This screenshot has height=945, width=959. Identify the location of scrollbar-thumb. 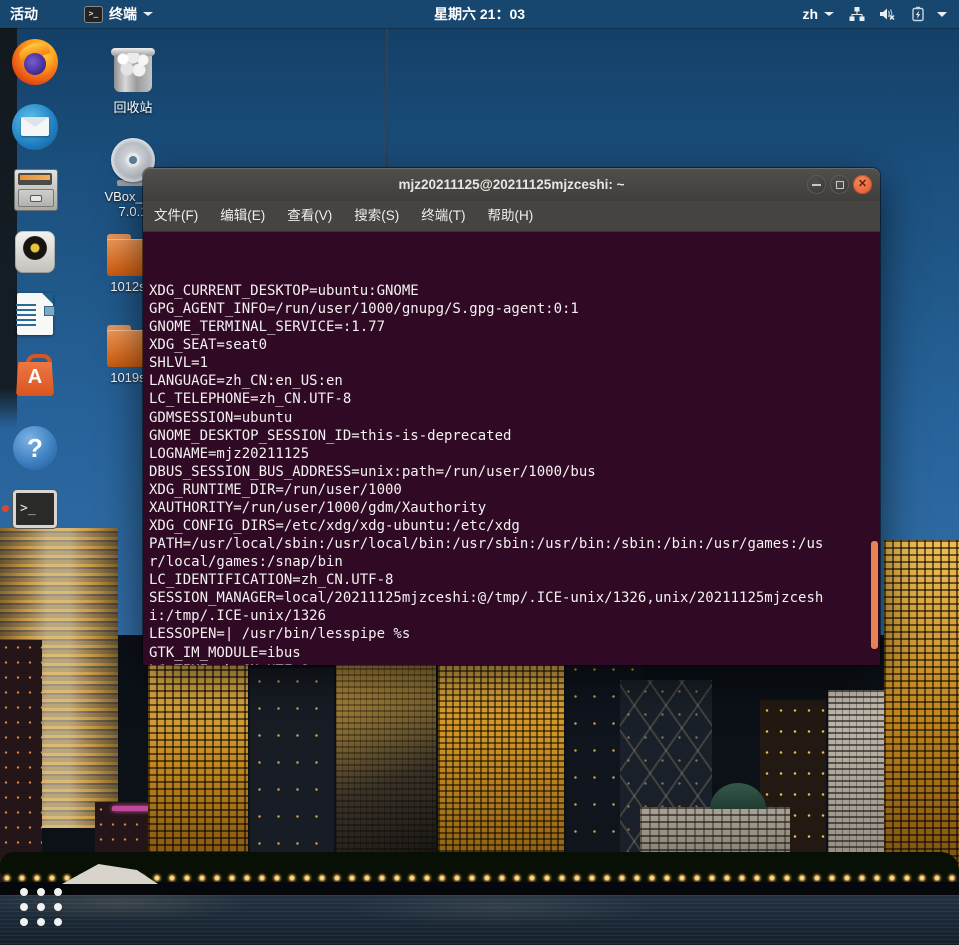
(874, 595).